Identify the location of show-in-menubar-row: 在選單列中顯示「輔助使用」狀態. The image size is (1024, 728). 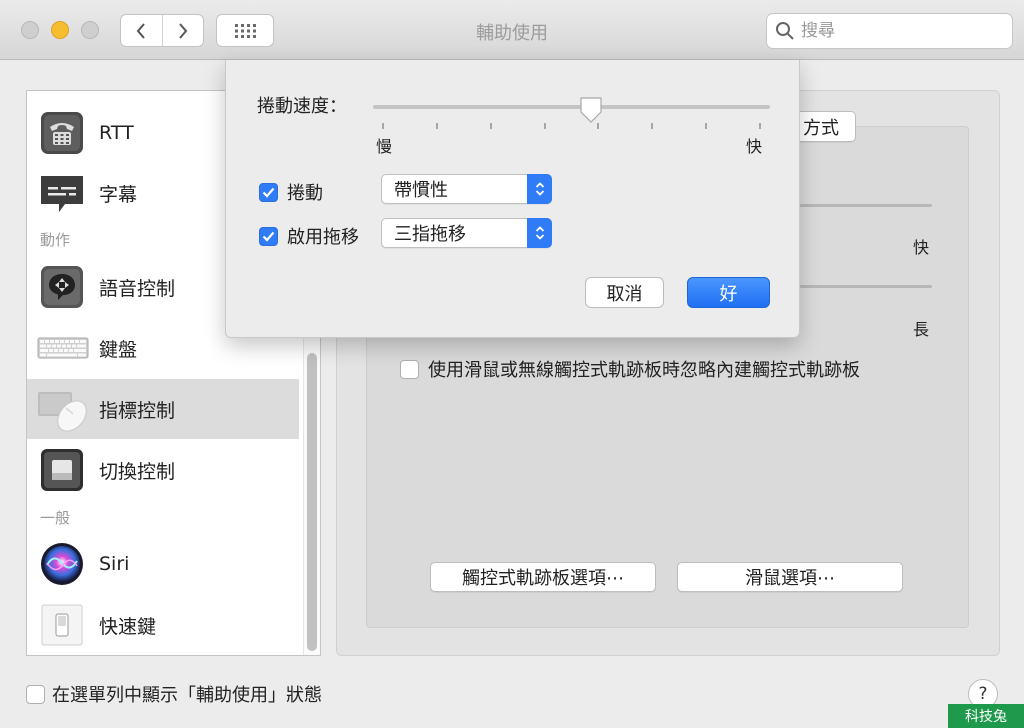
(174, 694).